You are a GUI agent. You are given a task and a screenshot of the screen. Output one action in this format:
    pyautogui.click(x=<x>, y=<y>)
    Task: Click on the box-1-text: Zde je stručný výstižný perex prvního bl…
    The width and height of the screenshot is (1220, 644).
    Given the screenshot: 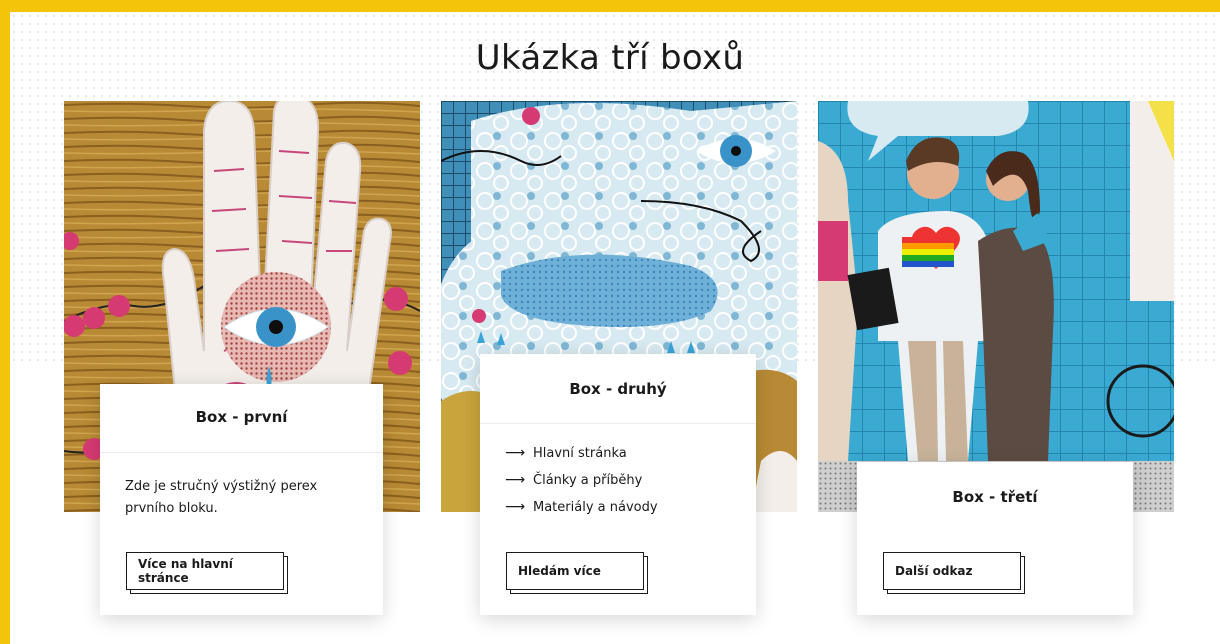 What is the action you would take?
    pyautogui.click(x=221, y=497)
    